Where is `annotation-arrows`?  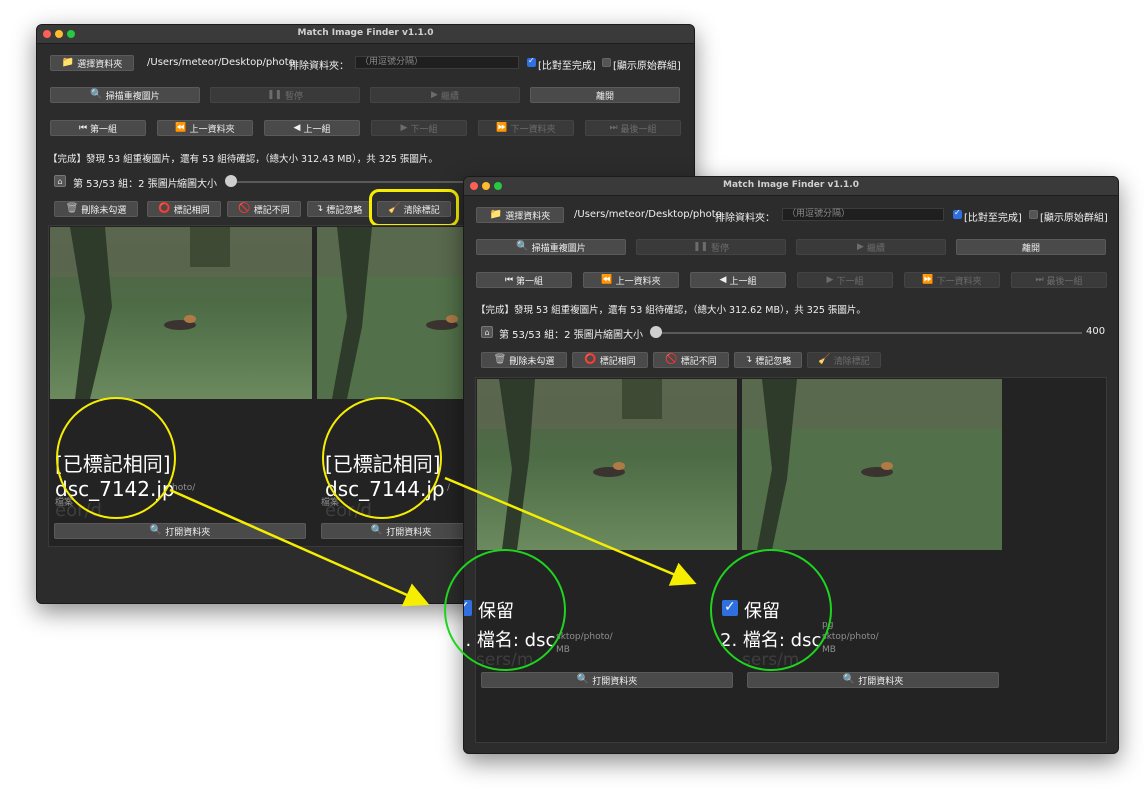
annotation-arrows is located at coordinates (433, 541).